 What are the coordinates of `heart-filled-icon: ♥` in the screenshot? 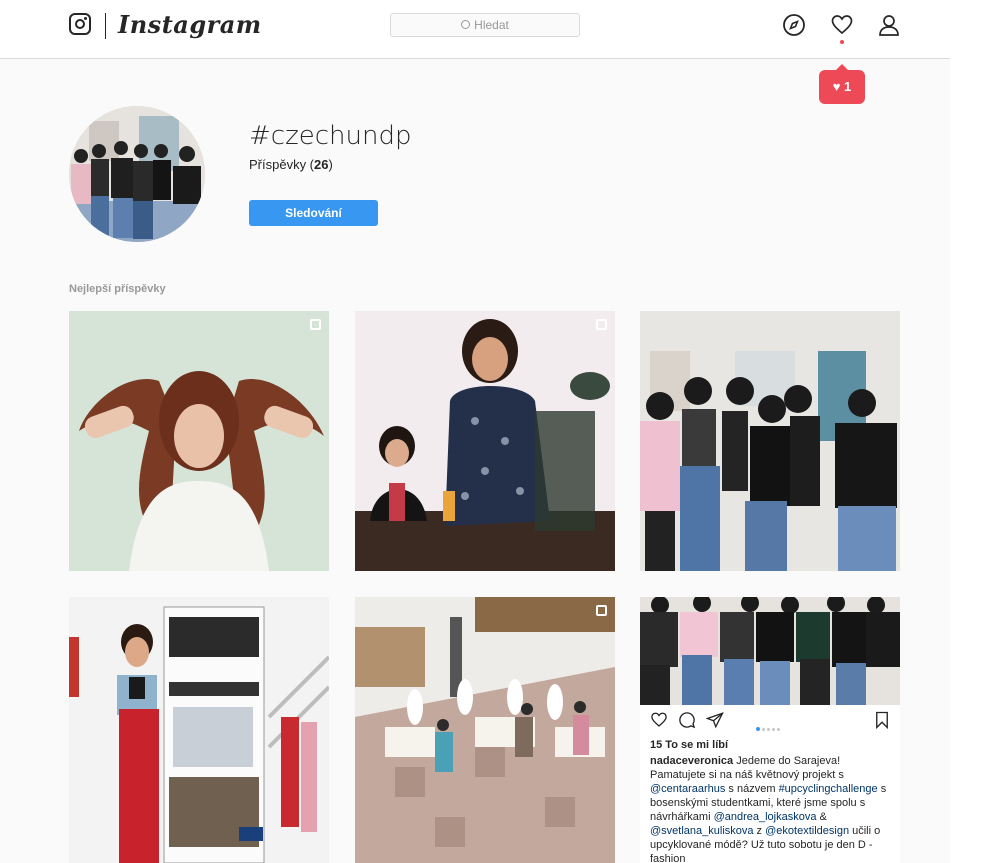 It's located at (836, 86).